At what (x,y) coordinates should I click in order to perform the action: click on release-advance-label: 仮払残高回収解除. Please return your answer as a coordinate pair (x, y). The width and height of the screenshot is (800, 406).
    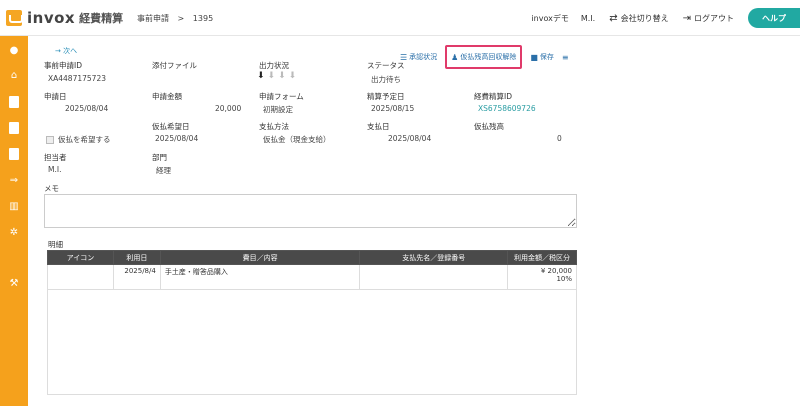
    Looking at the image, I should click on (488, 57).